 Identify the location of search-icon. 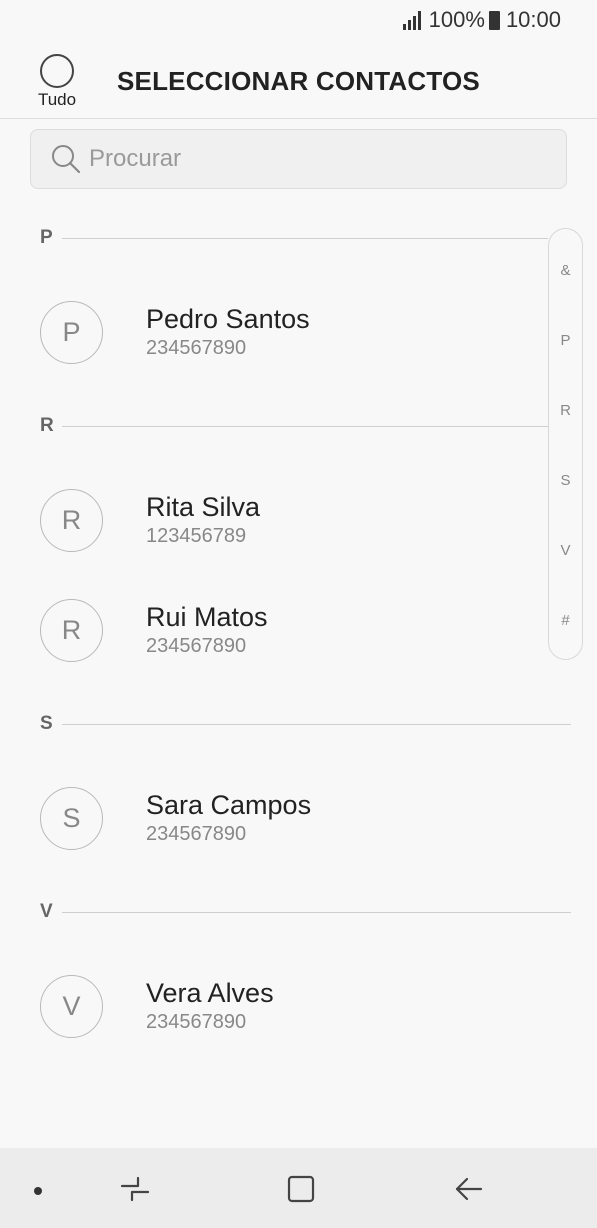
(66, 159).